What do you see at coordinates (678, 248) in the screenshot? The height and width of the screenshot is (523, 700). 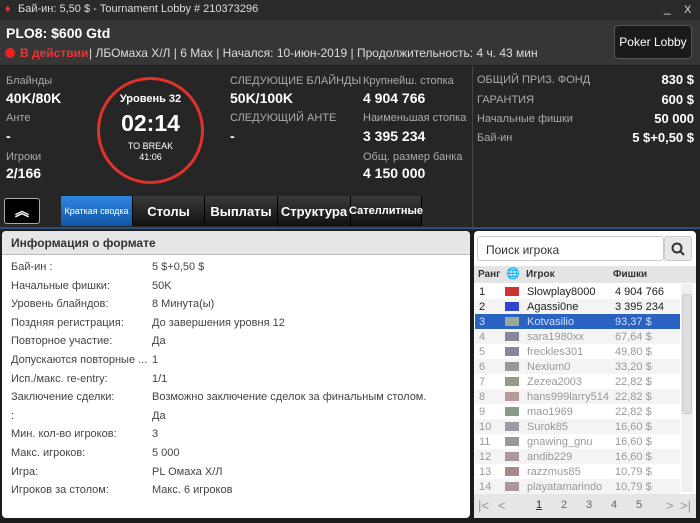 I see `search-button` at bounding box center [678, 248].